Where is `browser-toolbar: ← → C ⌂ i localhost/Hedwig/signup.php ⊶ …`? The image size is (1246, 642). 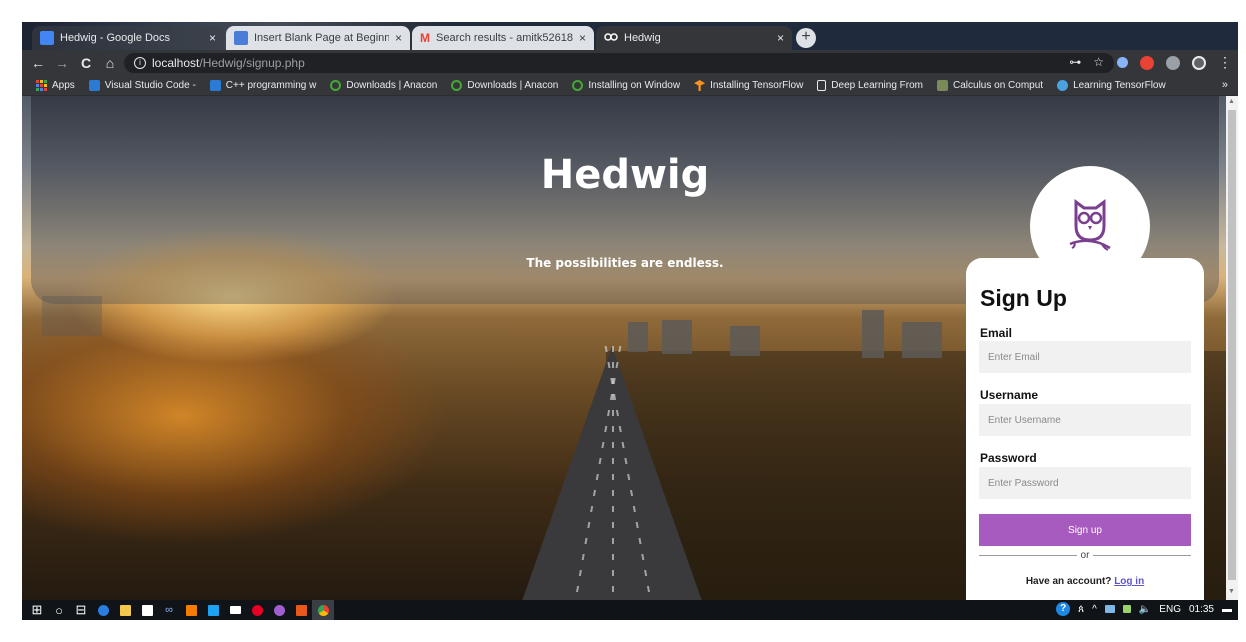 browser-toolbar: ← → C ⌂ i localhost/Hedwig/signup.php ⊶ … is located at coordinates (630, 63).